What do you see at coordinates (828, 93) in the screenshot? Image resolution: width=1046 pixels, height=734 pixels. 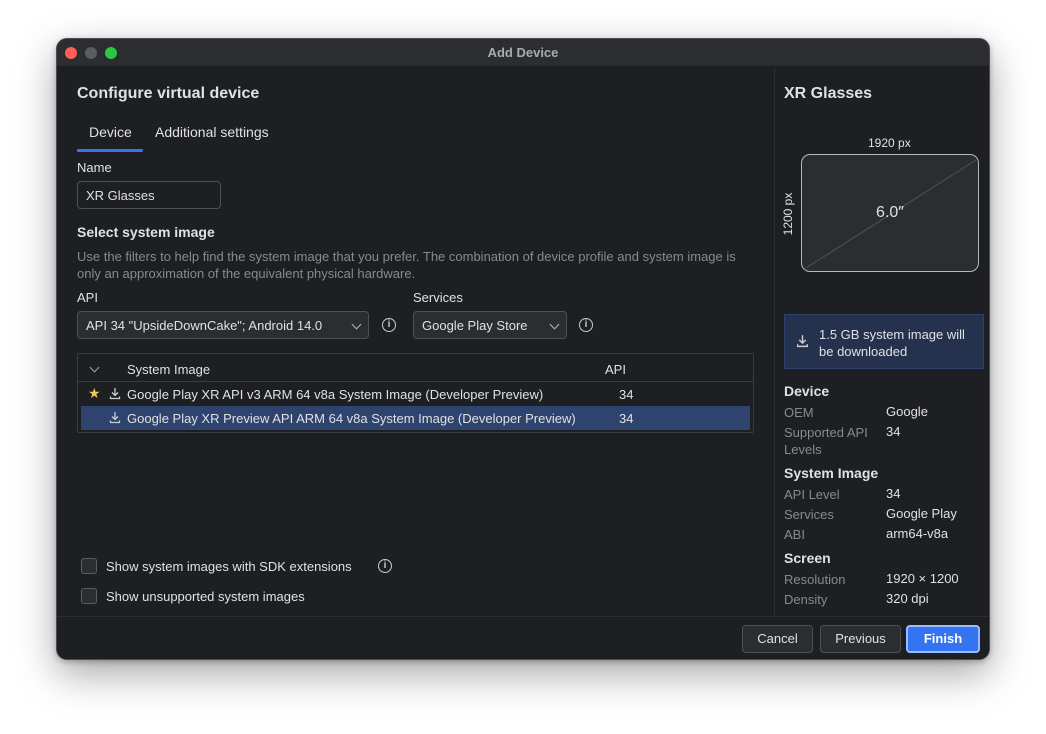 I see `device-title: XR Glasses` at bounding box center [828, 93].